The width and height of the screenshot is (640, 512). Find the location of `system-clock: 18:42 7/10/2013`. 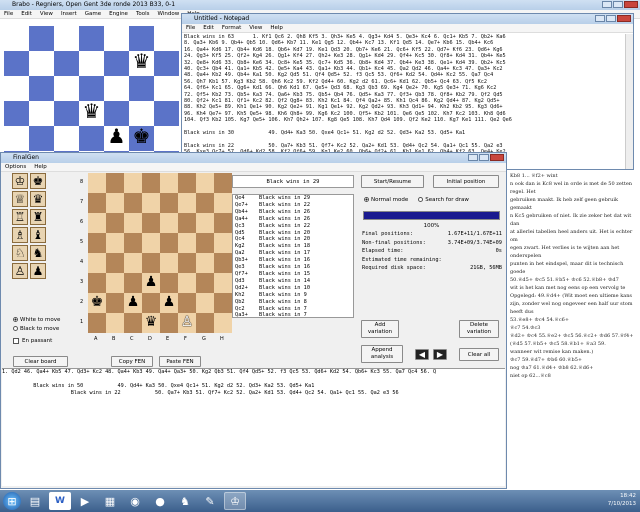

system-clock: 18:42 7/10/2013 is located at coordinates (622, 500).